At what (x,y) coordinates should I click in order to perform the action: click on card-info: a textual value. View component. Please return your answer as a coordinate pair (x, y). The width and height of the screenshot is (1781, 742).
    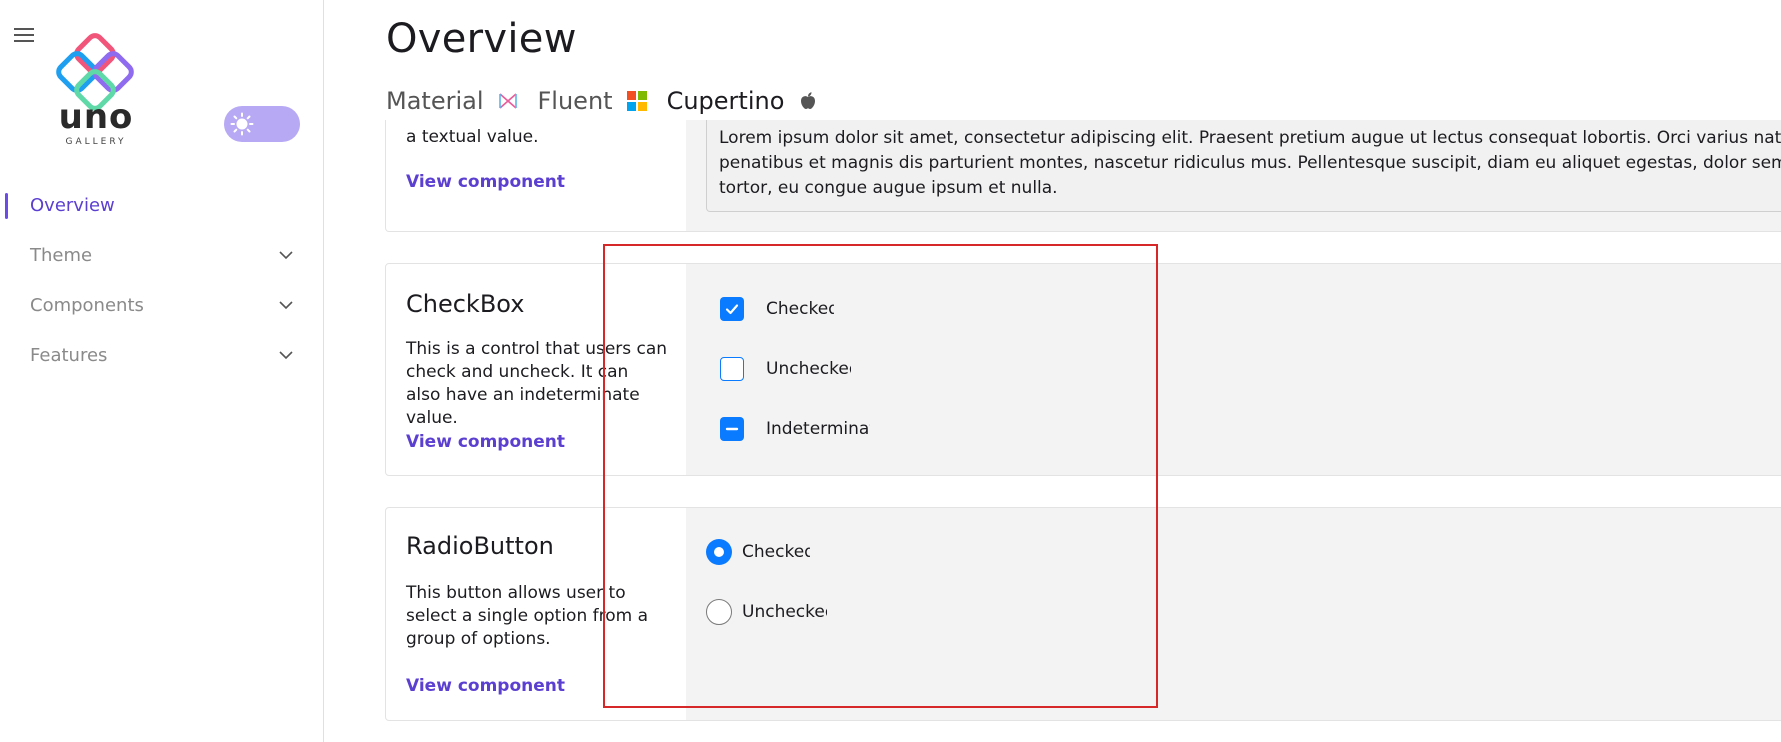
    Looking at the image, I should click on (536, 175).